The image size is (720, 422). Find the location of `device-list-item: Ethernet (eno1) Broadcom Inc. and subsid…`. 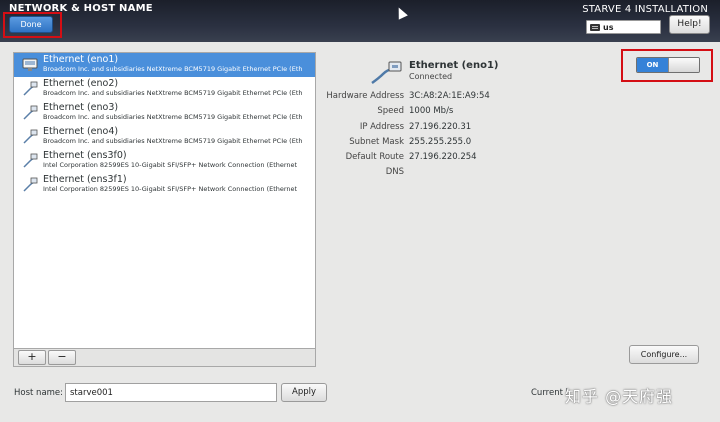

device-list-item: Ethernet (eno1) Broadcom Inc. and subsid… is located at coordinates (164, 65).